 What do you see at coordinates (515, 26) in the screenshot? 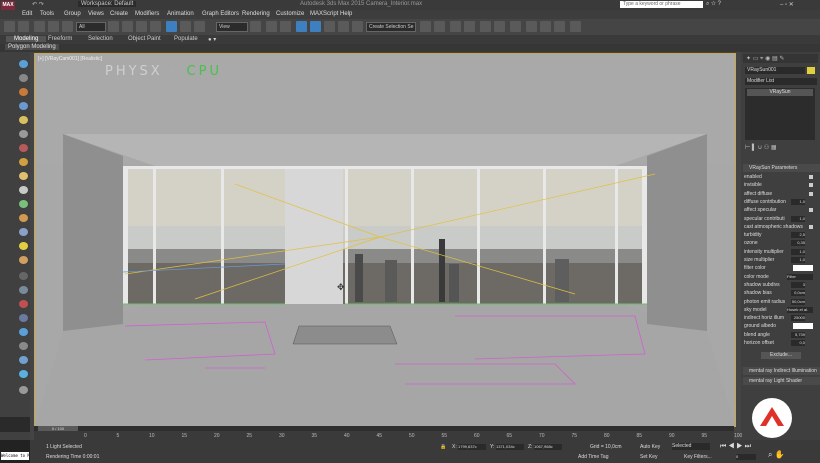
I see `material-editor-icon` at bounding box center [515, 26].